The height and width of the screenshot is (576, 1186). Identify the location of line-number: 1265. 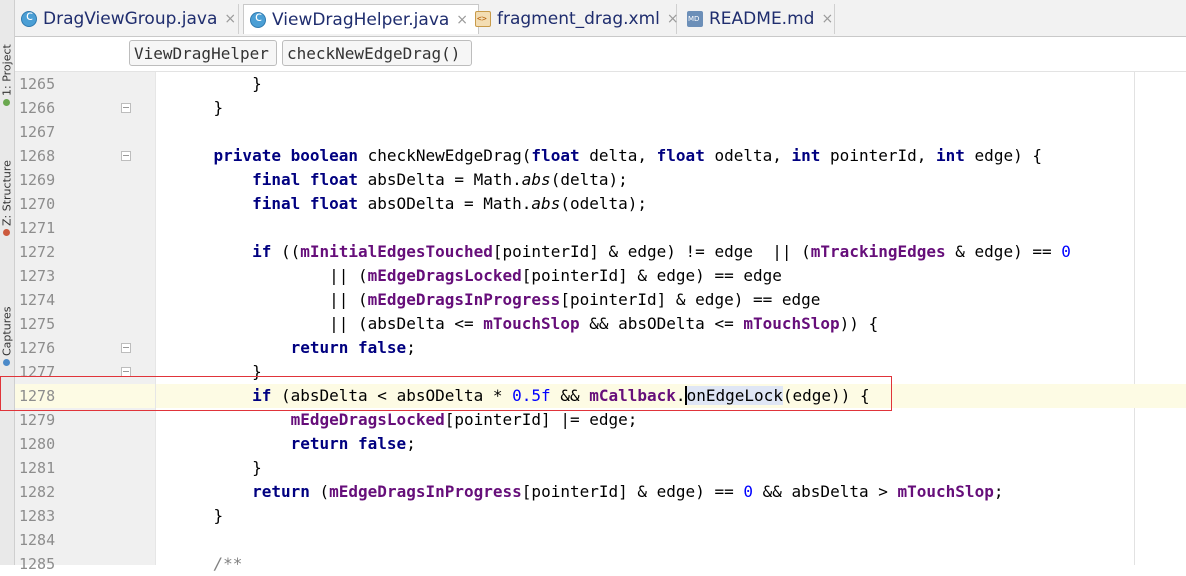
(85, 84).